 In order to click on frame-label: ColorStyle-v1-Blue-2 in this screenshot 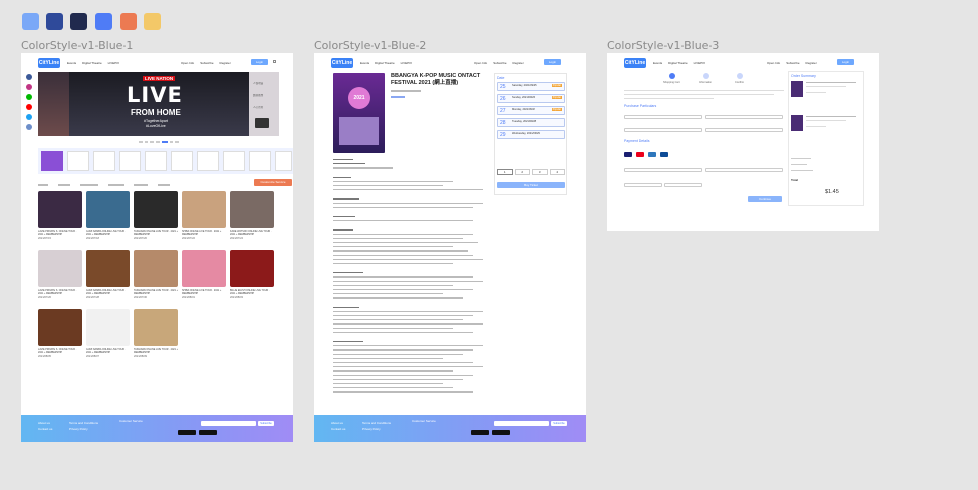, I will do `click(370, 45)`.